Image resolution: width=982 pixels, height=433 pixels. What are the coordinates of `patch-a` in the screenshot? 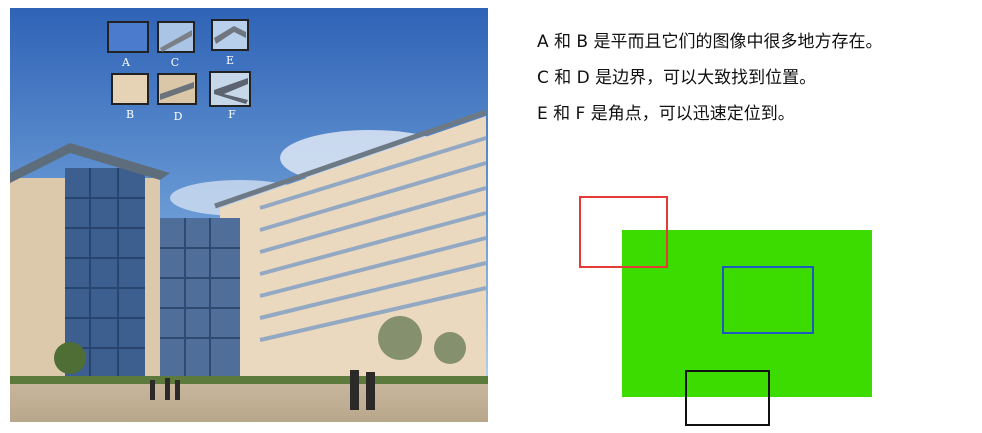 It's located at (128, 37).